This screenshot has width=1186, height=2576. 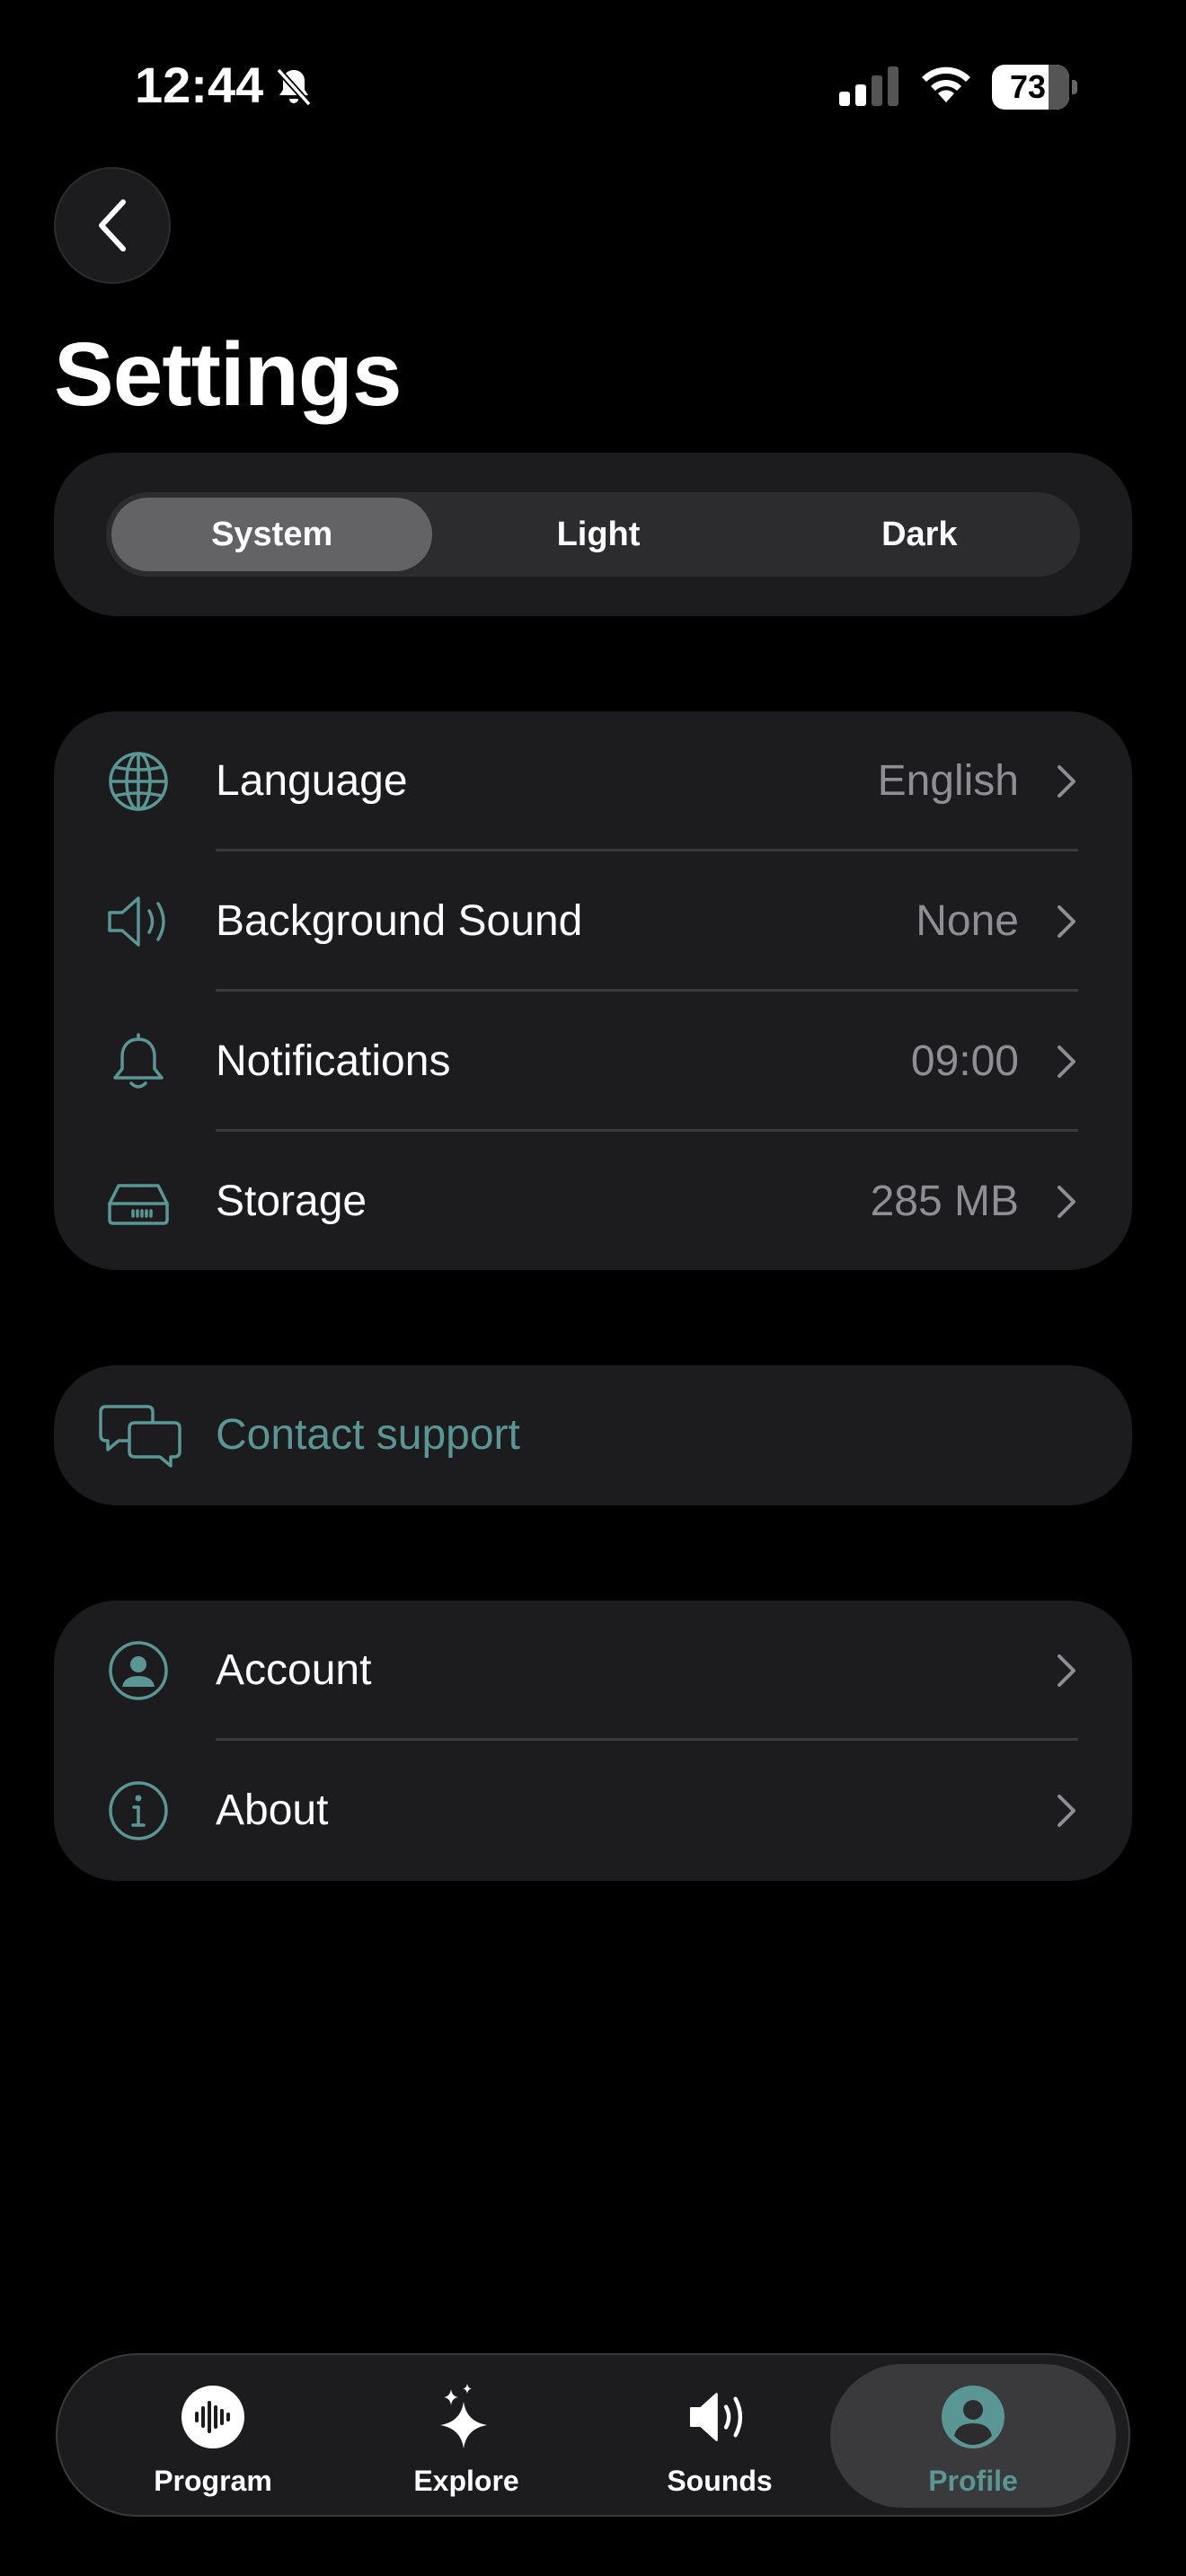 What do you see at coordinates (228, 374) in the screenshot?
I see `page-title: Settings` at bounding box center [228, 374].